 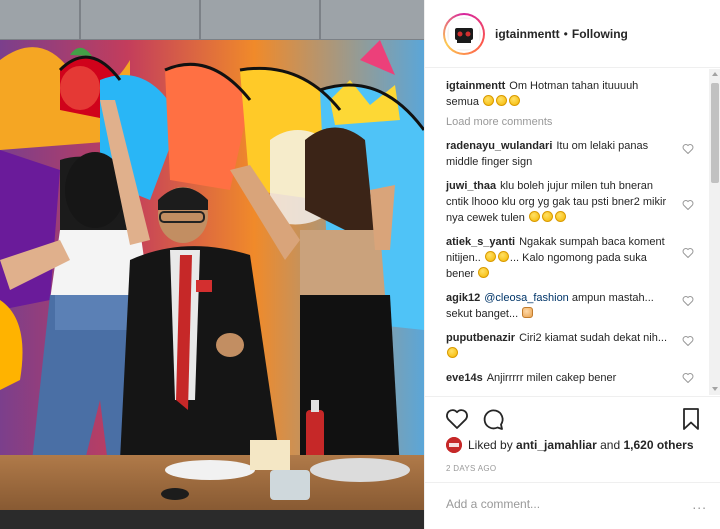 What do you see at coordinates (499, 146) in the screenshot?
I see `comment-username: radenayu_wulandari` at bounding box center [499, 146].